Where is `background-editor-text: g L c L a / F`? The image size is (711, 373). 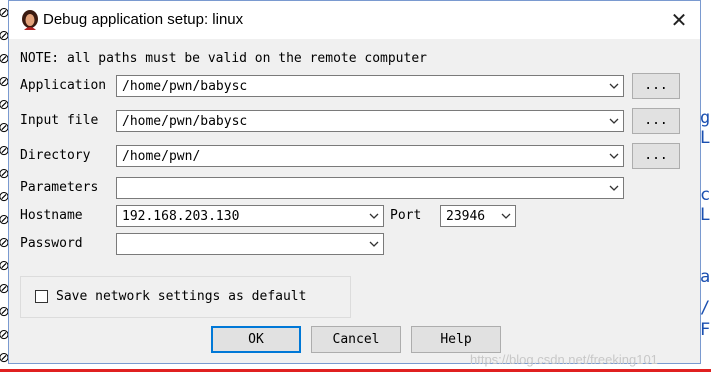 background-editor-text: g L c L a / F is located at coordinates (705, 186).